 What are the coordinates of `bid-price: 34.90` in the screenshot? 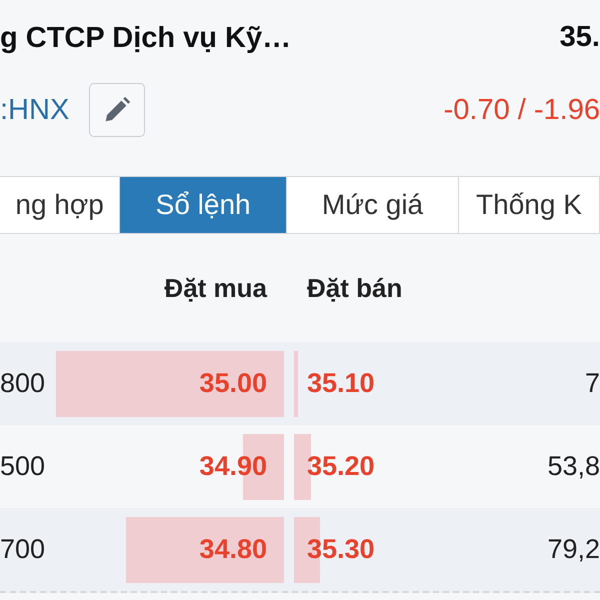 It's located at (233, 466).